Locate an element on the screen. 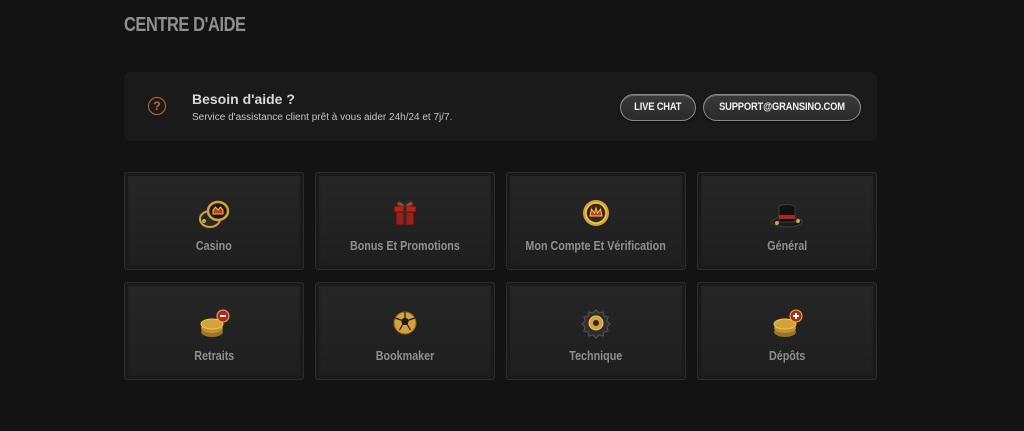 The height and width of the screenshot is (431, 1024). gear-icon is located at coordinates (596, 324).